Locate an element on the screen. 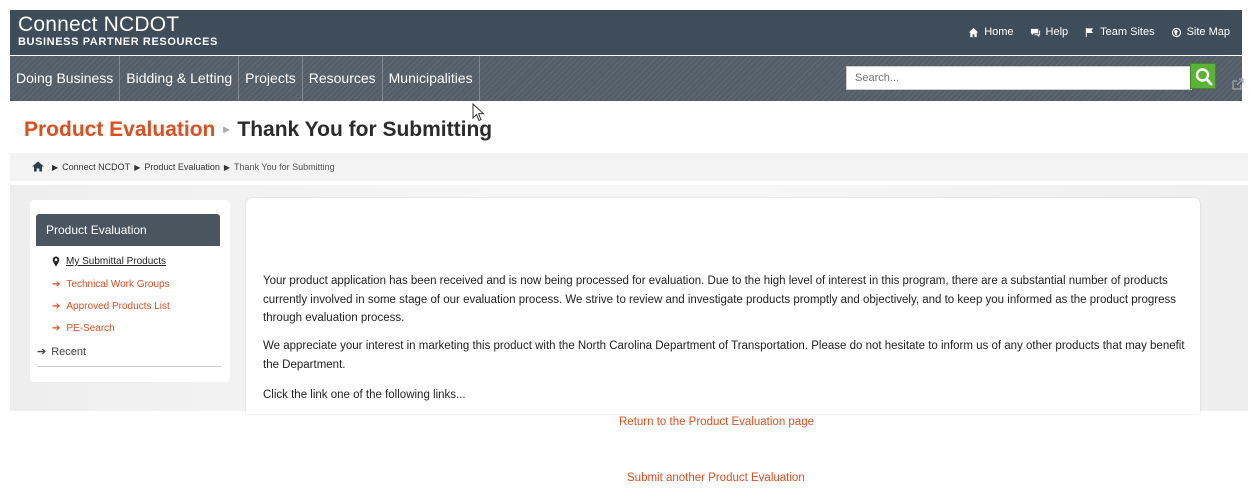  site-logo: Connect NCDOT BUSINESS PARTNER RESOURCES is located at coordinates (118, 31).